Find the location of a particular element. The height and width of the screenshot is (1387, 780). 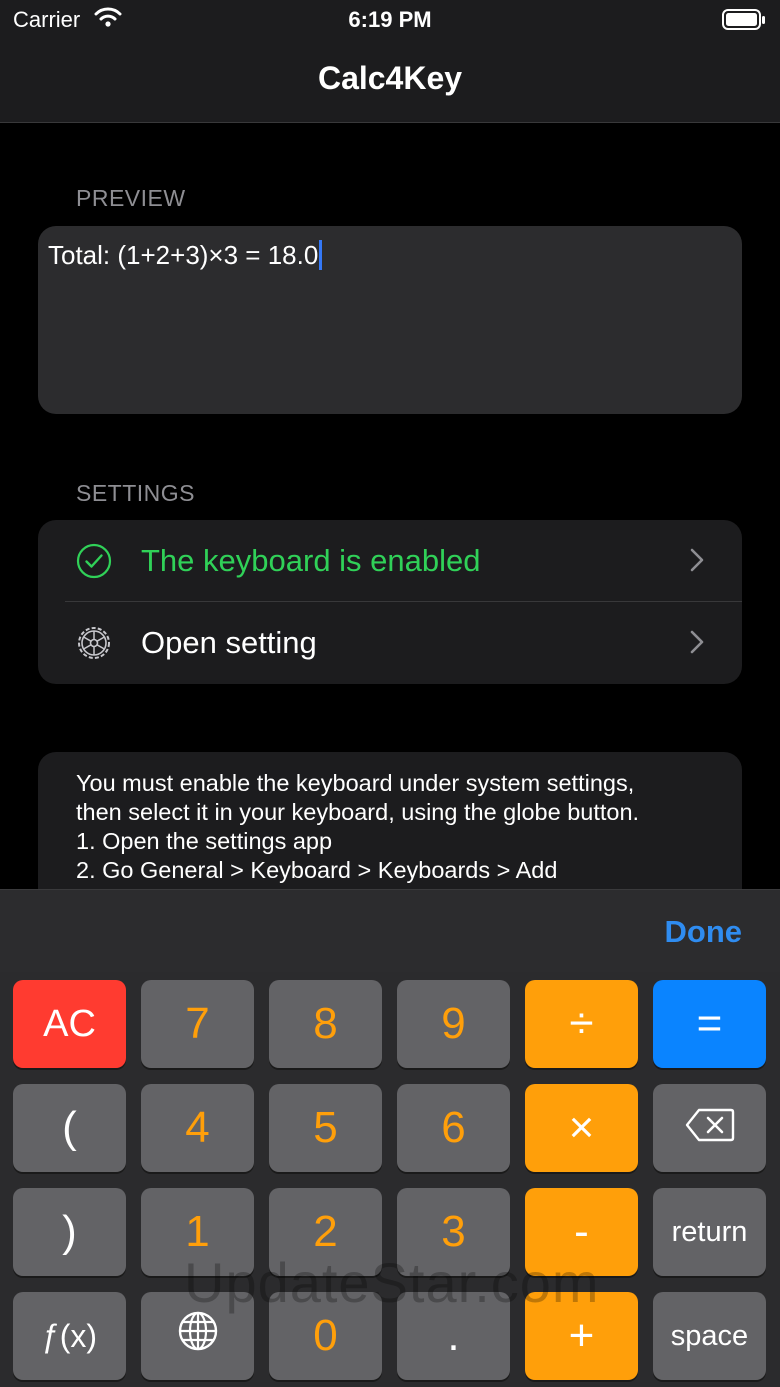

digit-4-key: 4 is located at coordinates (197, 1128).